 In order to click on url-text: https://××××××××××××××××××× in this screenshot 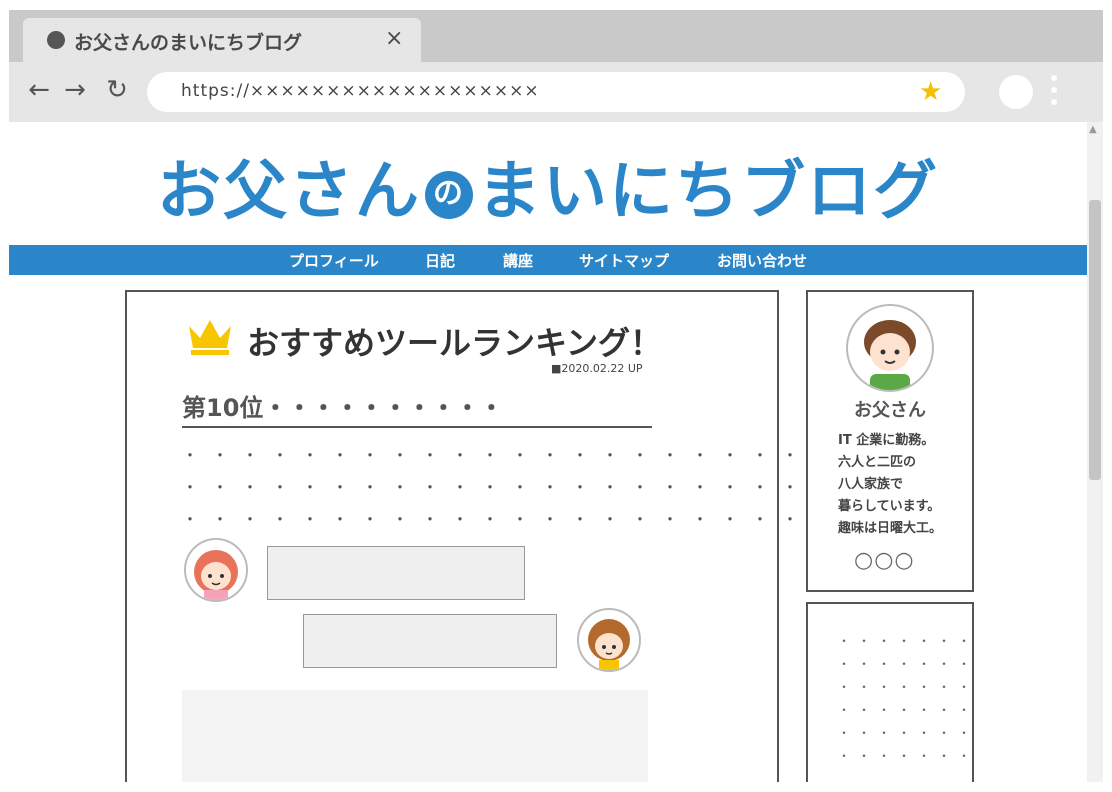, I will do `click(360, 91)`.